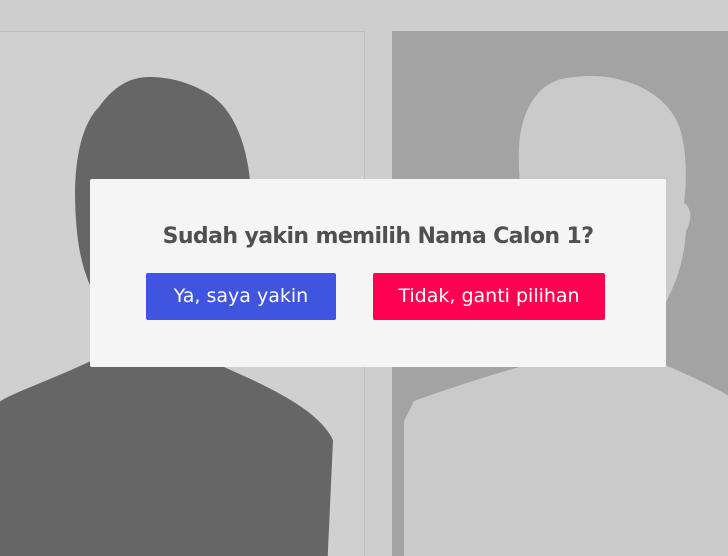 This screenshot has width=728, height=556. Describe the element at coordinates (489, 296) in the screenshot. I see `cancel-button: Tidak, ganti pilihan` at that location.